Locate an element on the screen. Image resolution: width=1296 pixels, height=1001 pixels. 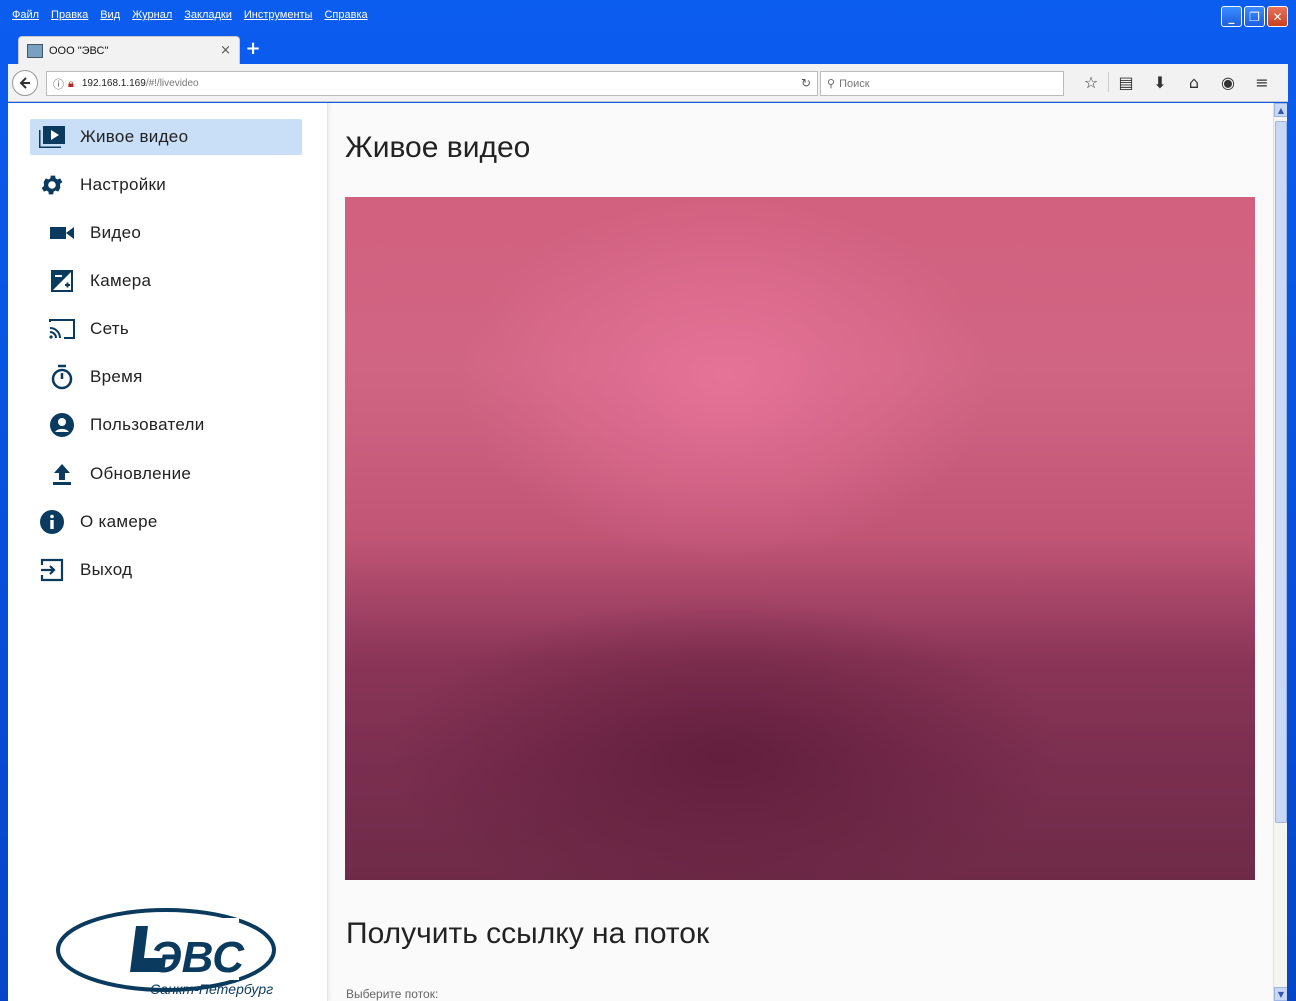
search-icon: ⚲ is located at coordinates (831, 83).